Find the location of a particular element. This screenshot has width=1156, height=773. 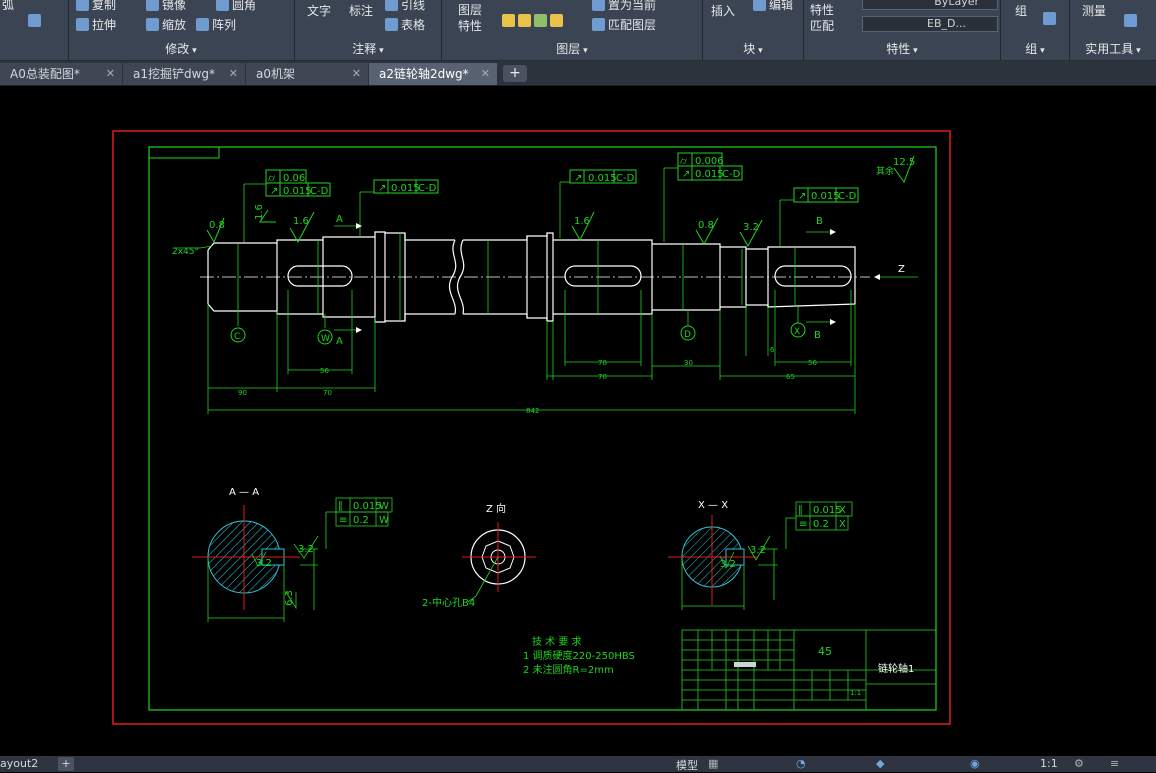

group-select-button is located at coordinates (1049, 18).